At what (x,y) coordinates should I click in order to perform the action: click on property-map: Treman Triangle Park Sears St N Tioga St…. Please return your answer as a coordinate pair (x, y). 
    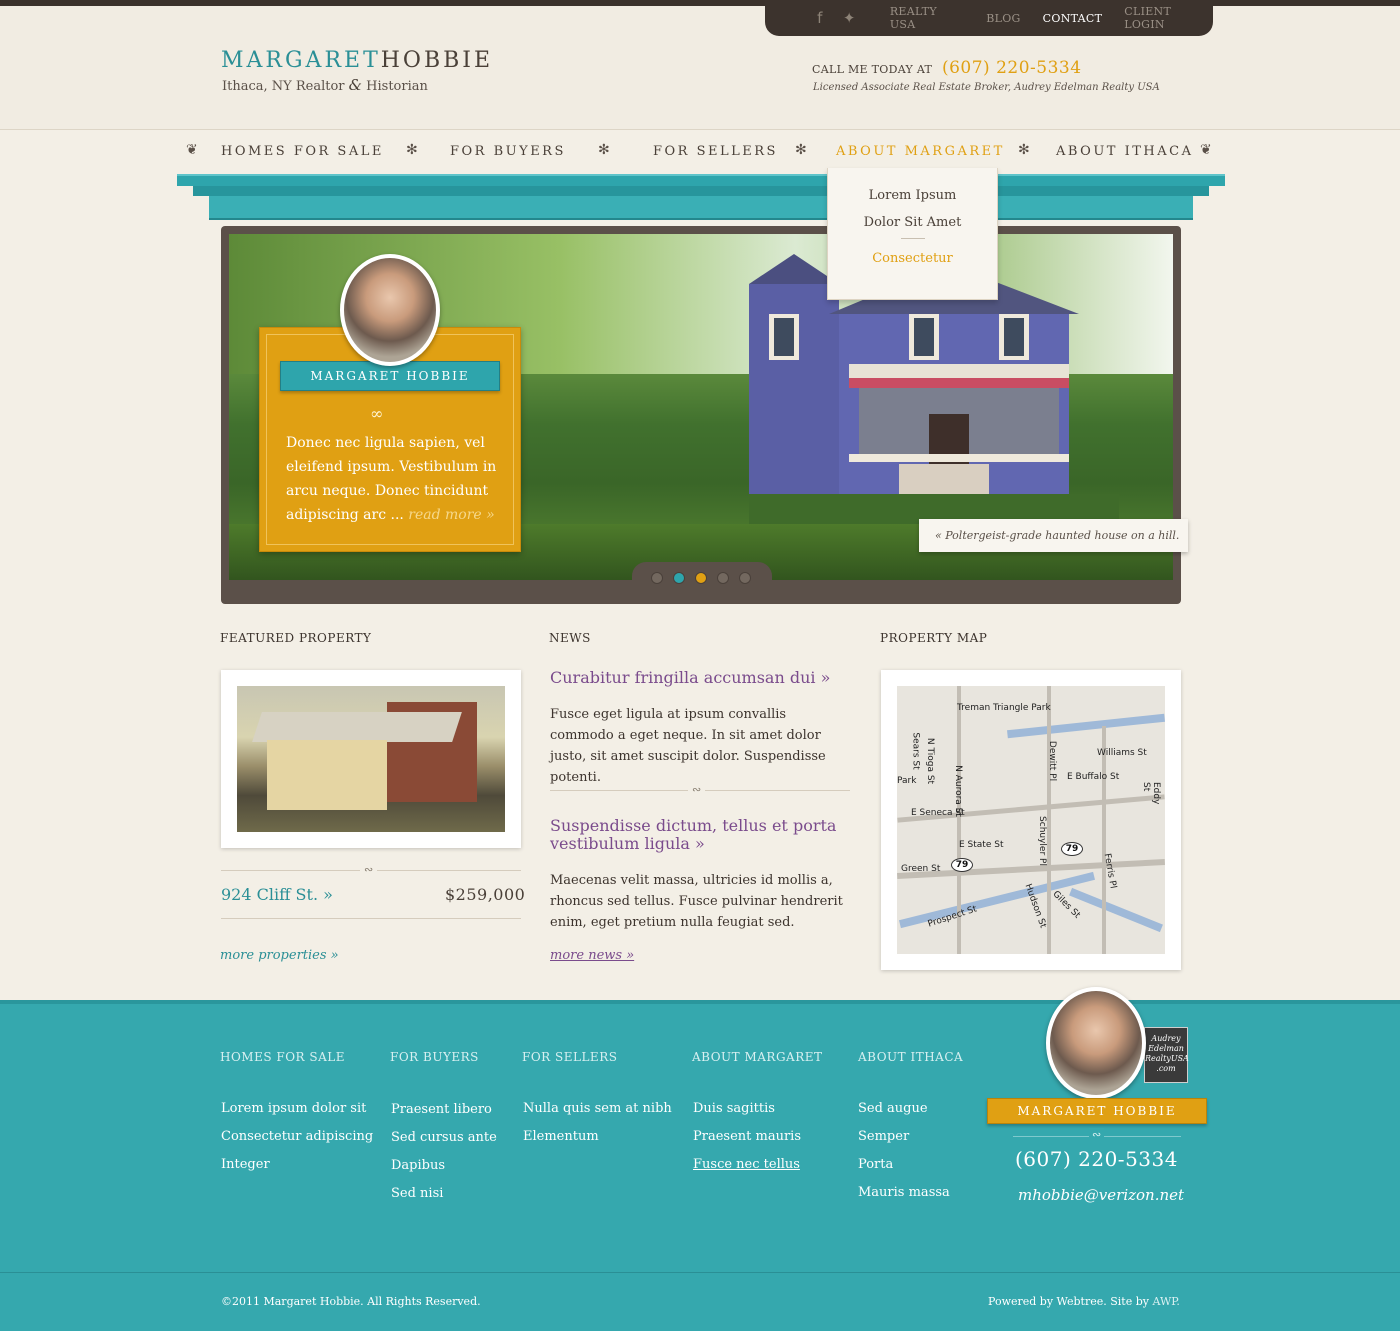
    Looking at the image, I should click on (1031, 820).